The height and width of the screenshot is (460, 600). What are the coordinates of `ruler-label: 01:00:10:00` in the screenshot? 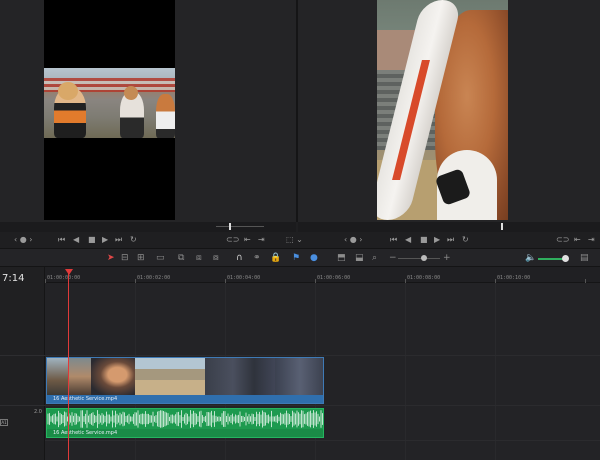 It's located at (514, 278).